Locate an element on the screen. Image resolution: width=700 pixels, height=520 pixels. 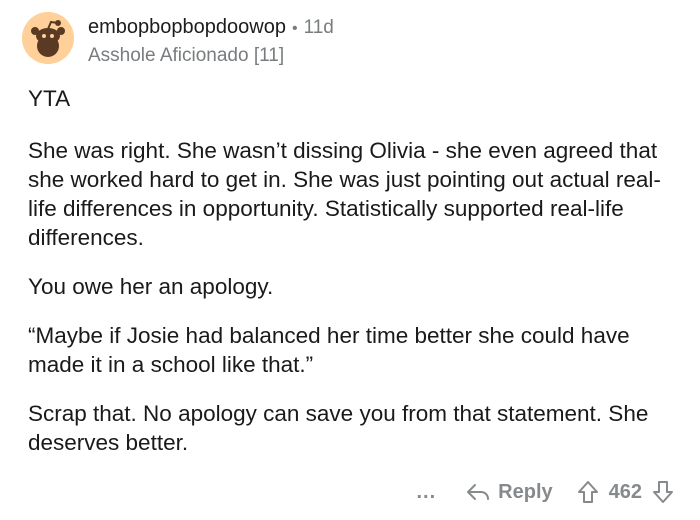
snoo-avatar-icon is located at coordinates (48, 38).